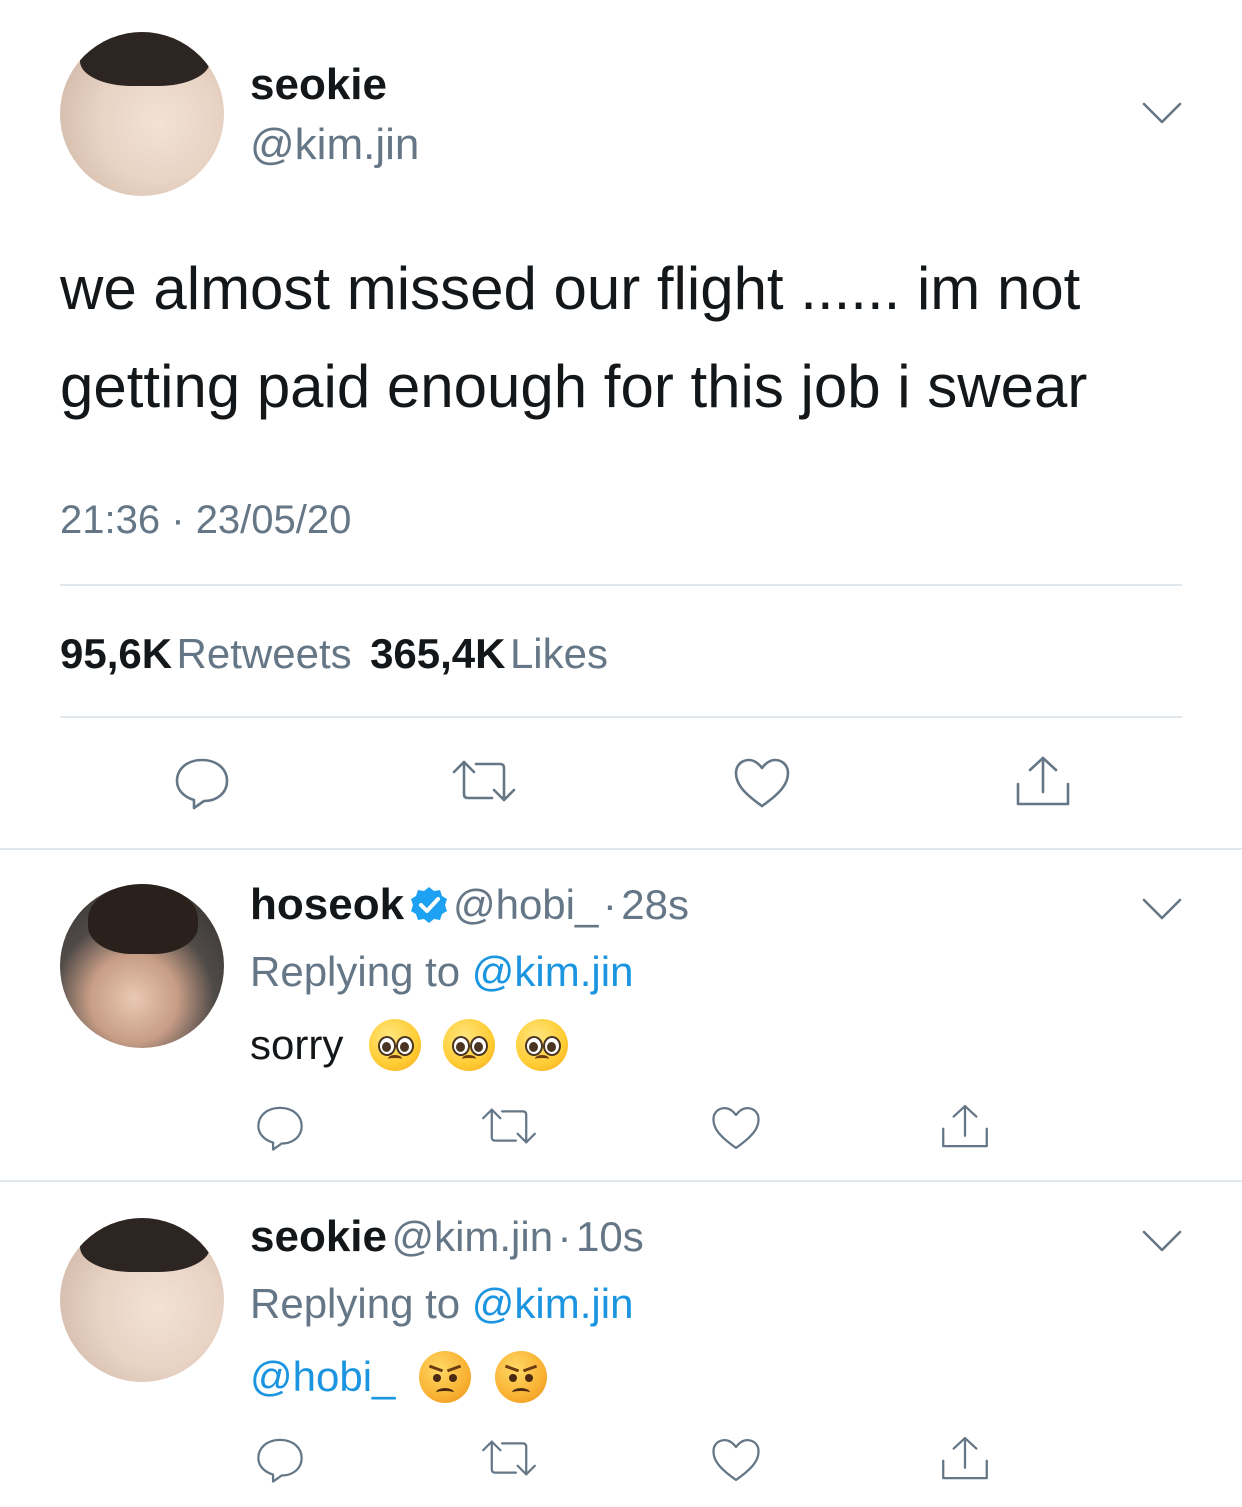 The width and height of the screenshot is (1242, 1507). Describe the element at coordinates (322, 1376) in the screenshot. I see `mention-link: @hobi_` at that location.